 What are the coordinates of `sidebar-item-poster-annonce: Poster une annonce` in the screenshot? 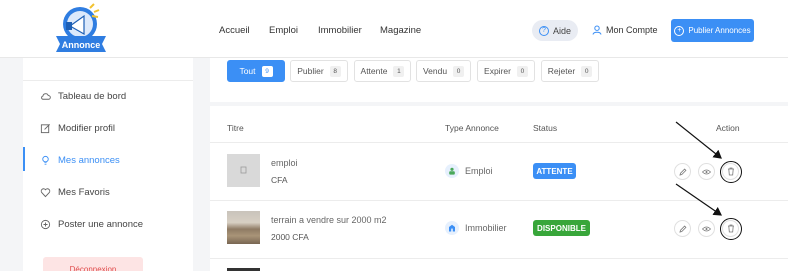 It's located at (91, 224).